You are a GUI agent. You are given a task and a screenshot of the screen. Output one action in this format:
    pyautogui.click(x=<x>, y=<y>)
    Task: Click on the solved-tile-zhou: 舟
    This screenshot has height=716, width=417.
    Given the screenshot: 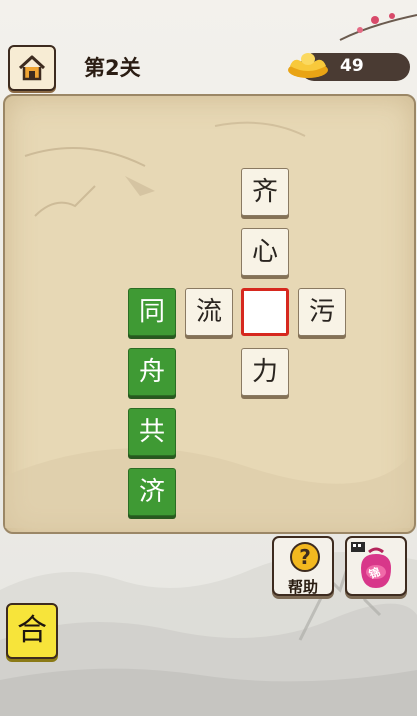 What is the action you would take?
    pyautogui.click(x=152, y=372)
    